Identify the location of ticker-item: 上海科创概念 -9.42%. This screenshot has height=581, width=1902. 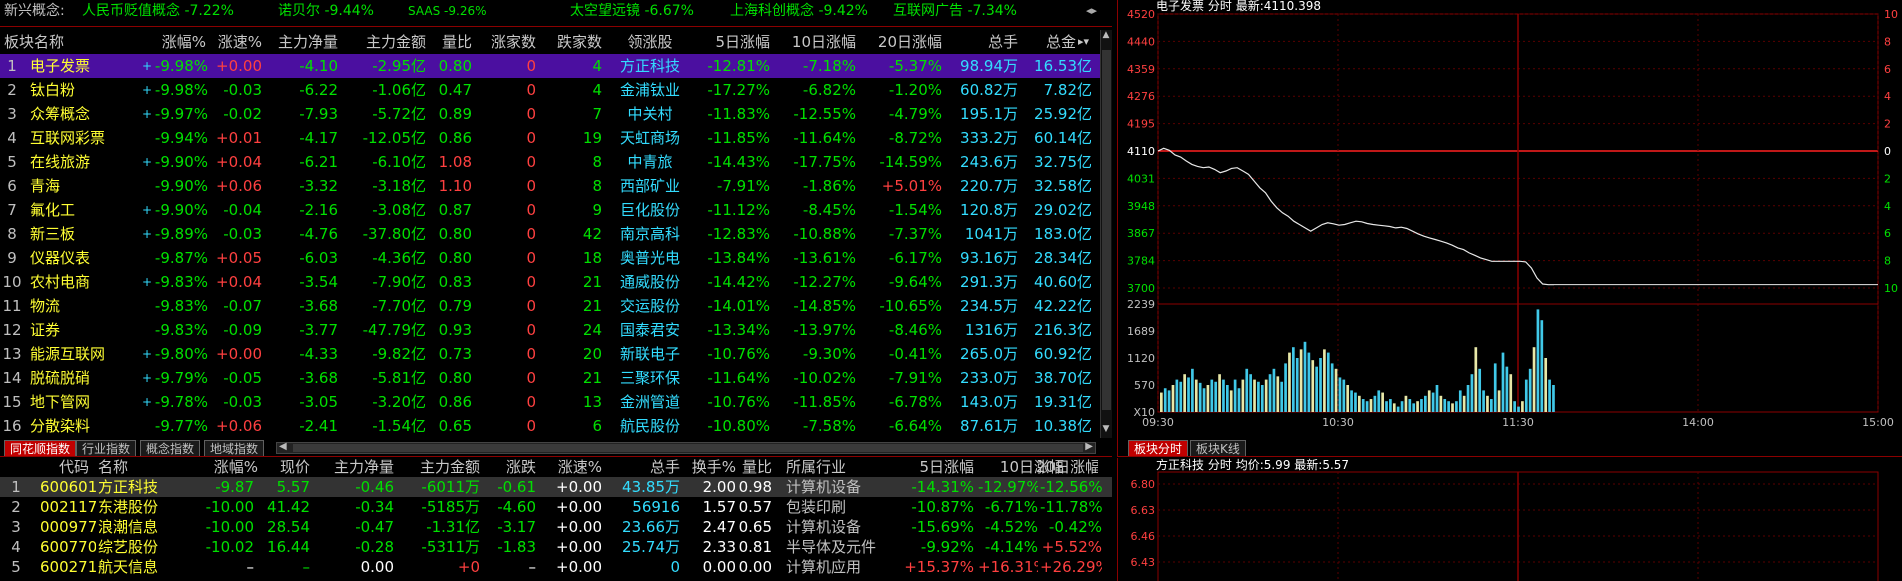
(799, 11).